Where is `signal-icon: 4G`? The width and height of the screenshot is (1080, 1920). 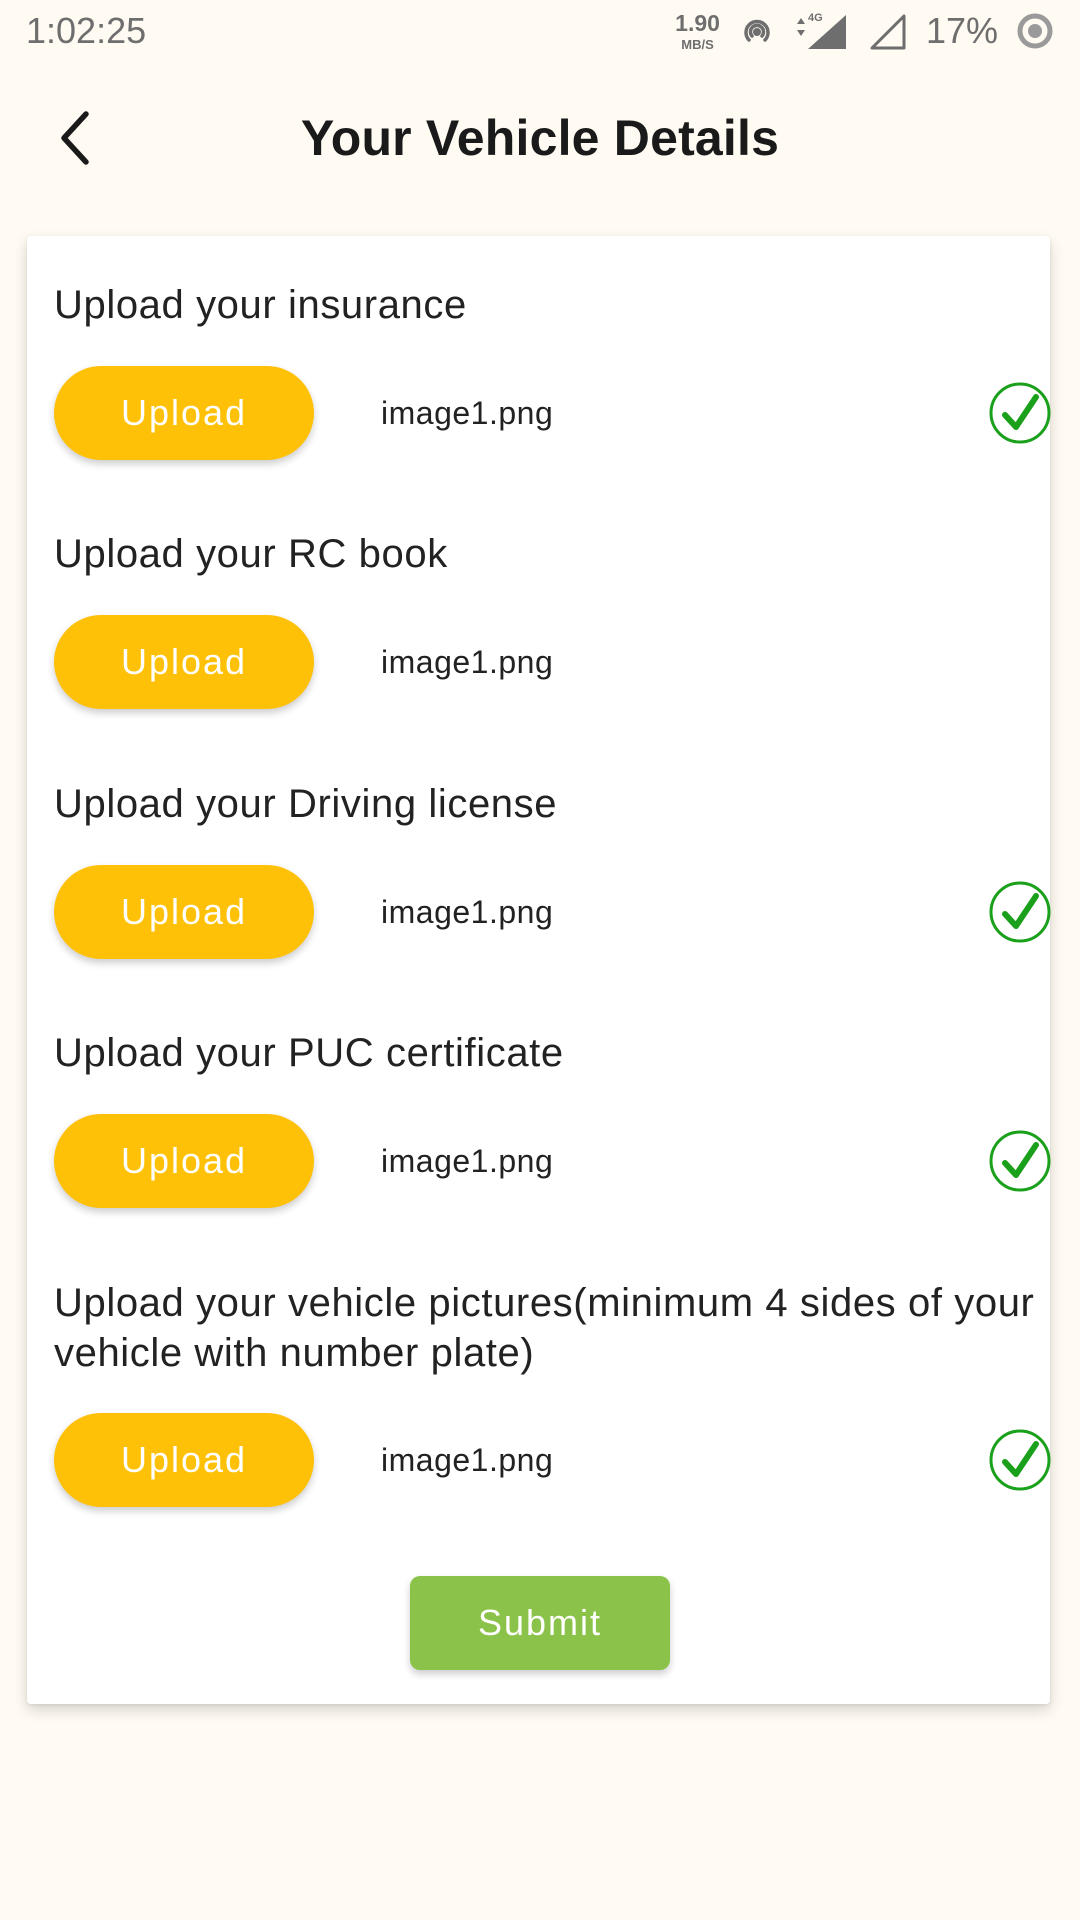
signal-icon: 4G is located at coordinates (822, 31).